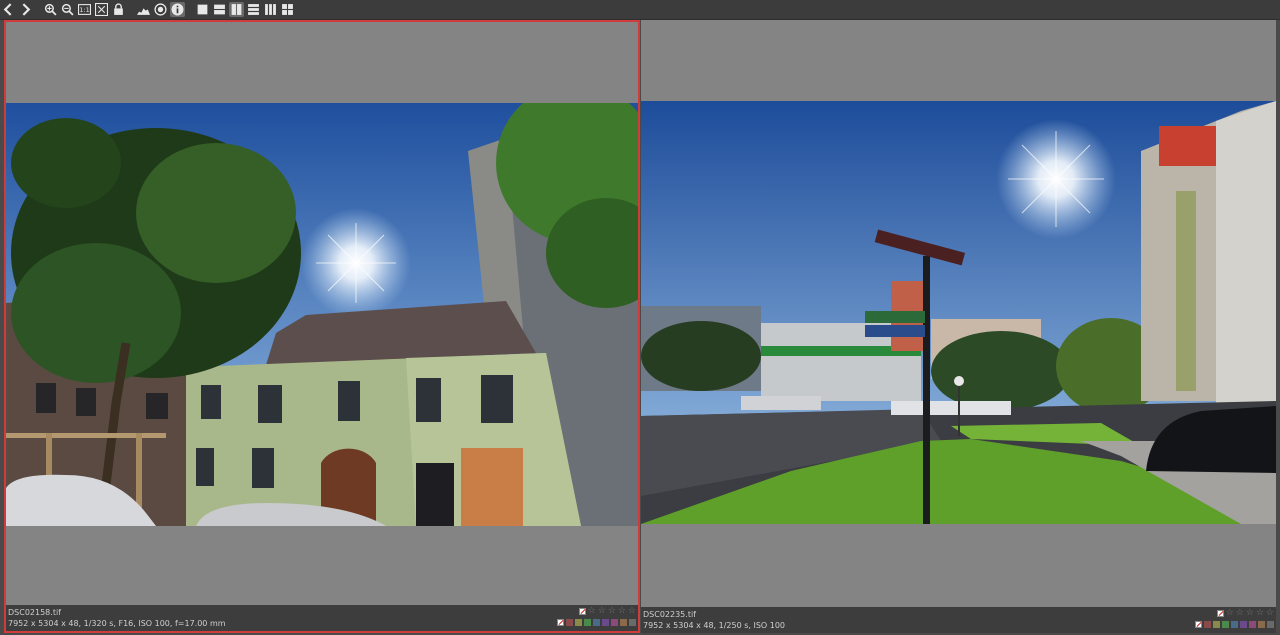 Image resolution: width=1280 pixels, height=635 pixels. Describe the element at coordinates (253, 9) in the screenshot. I see `layout-three-rows-icon` at that location.